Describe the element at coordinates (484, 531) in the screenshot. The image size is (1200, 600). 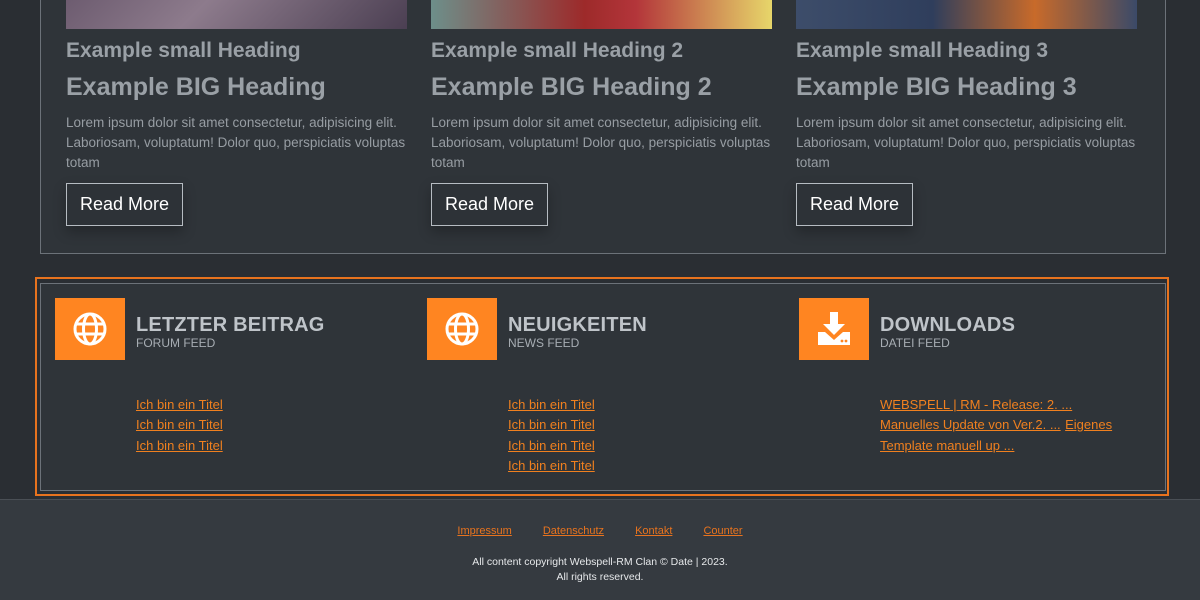
I see `footer-link-impressum: Impressum` at that location.